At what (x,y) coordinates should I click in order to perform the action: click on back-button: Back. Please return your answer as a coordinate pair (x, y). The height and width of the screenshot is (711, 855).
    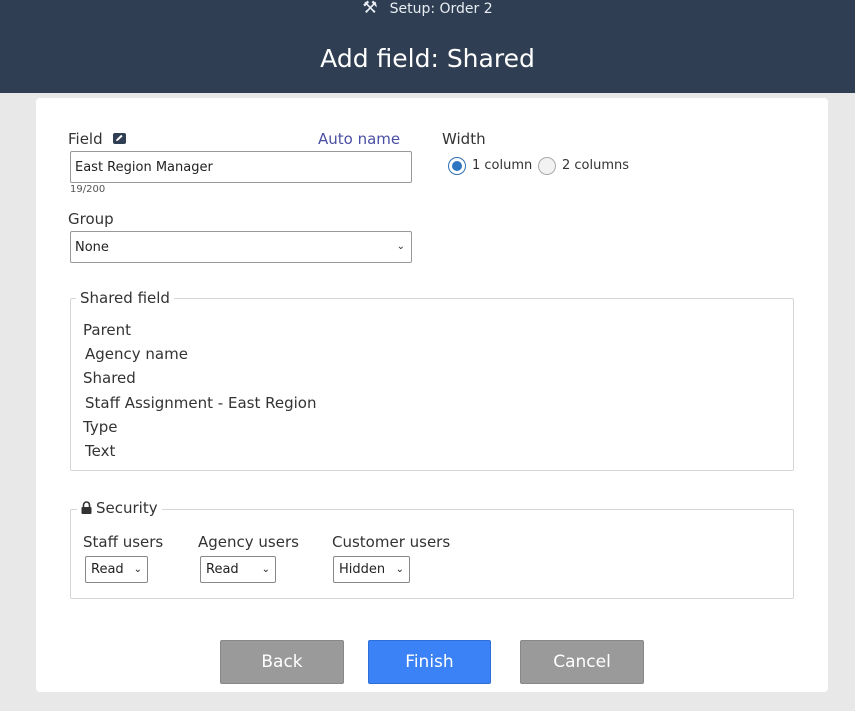
    Looking at the image, I should click on (282, 662).